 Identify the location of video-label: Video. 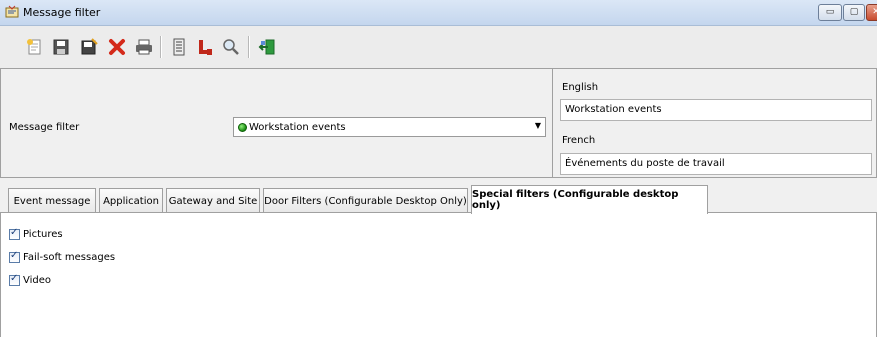
(37, 280).